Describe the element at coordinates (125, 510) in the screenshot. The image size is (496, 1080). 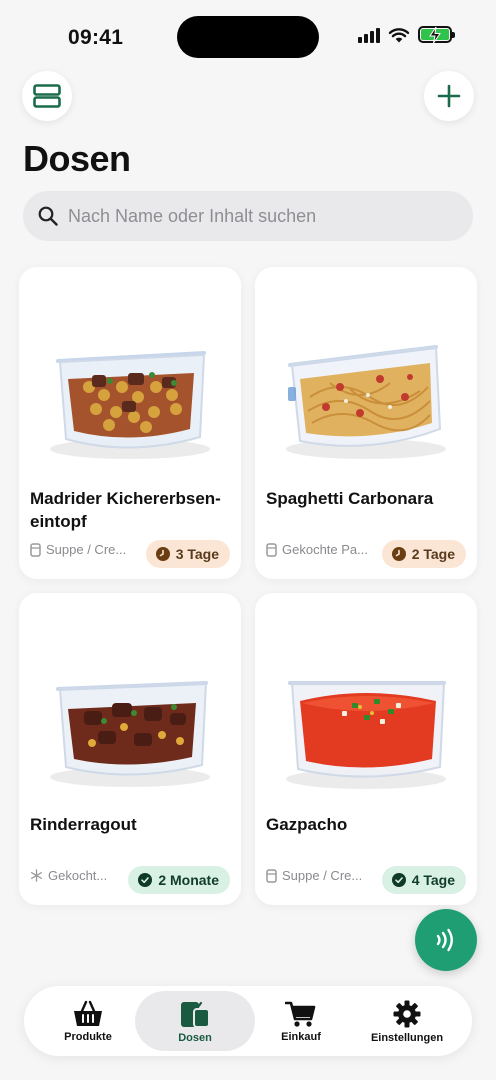
I see `container-name: Madrider Kichererbsen-eintopf` at that location.